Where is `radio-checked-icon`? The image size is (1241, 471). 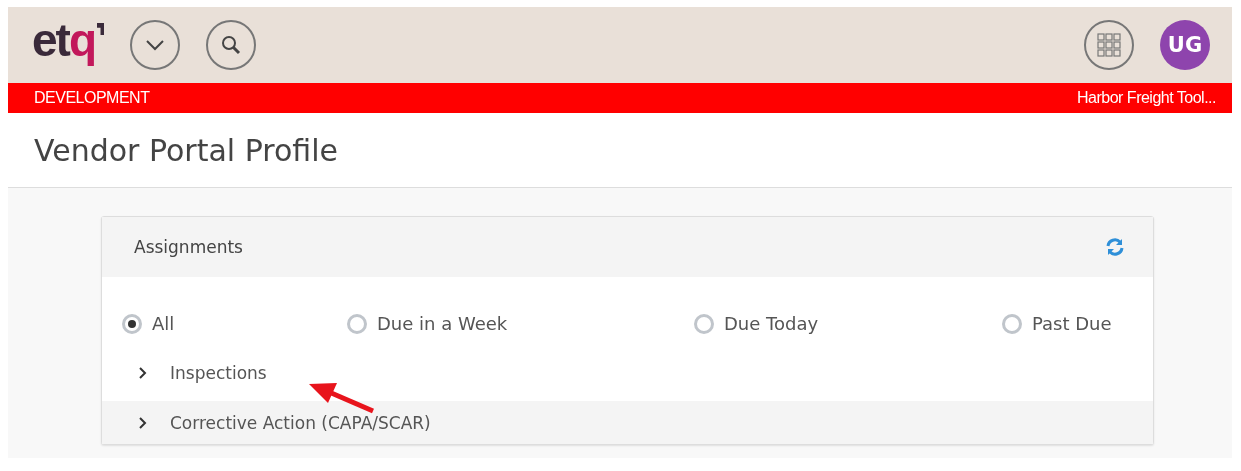
radio-checked-icon is located at coordinates (132, 323).